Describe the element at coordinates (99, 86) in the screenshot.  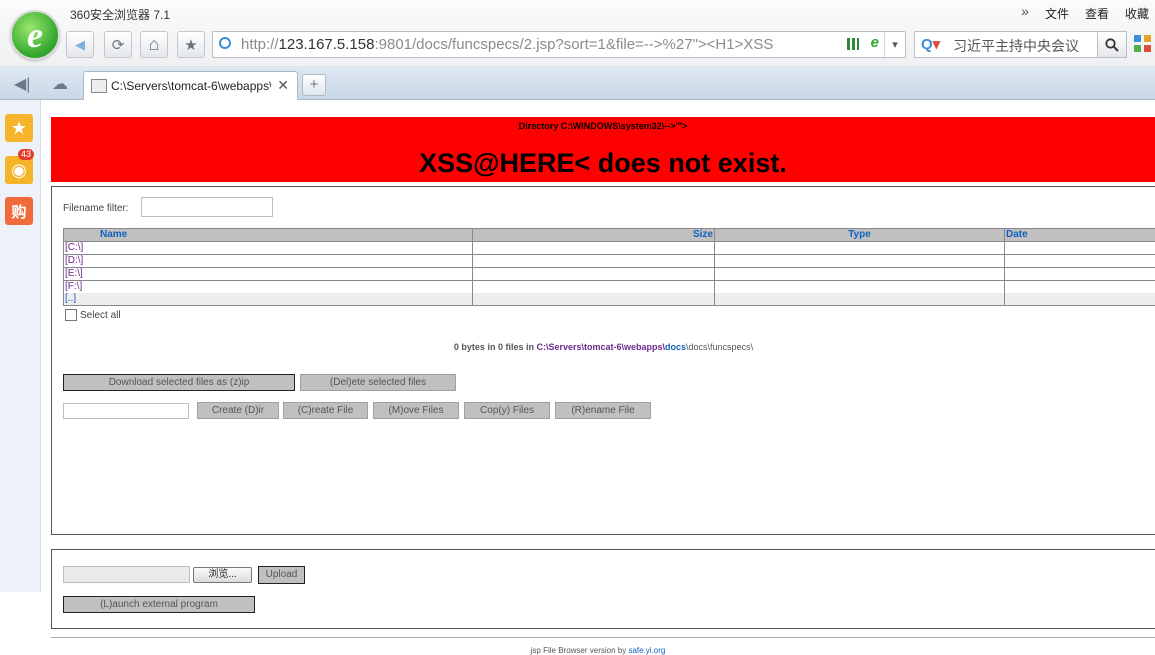
I see `page-favicon-icon` at that location.